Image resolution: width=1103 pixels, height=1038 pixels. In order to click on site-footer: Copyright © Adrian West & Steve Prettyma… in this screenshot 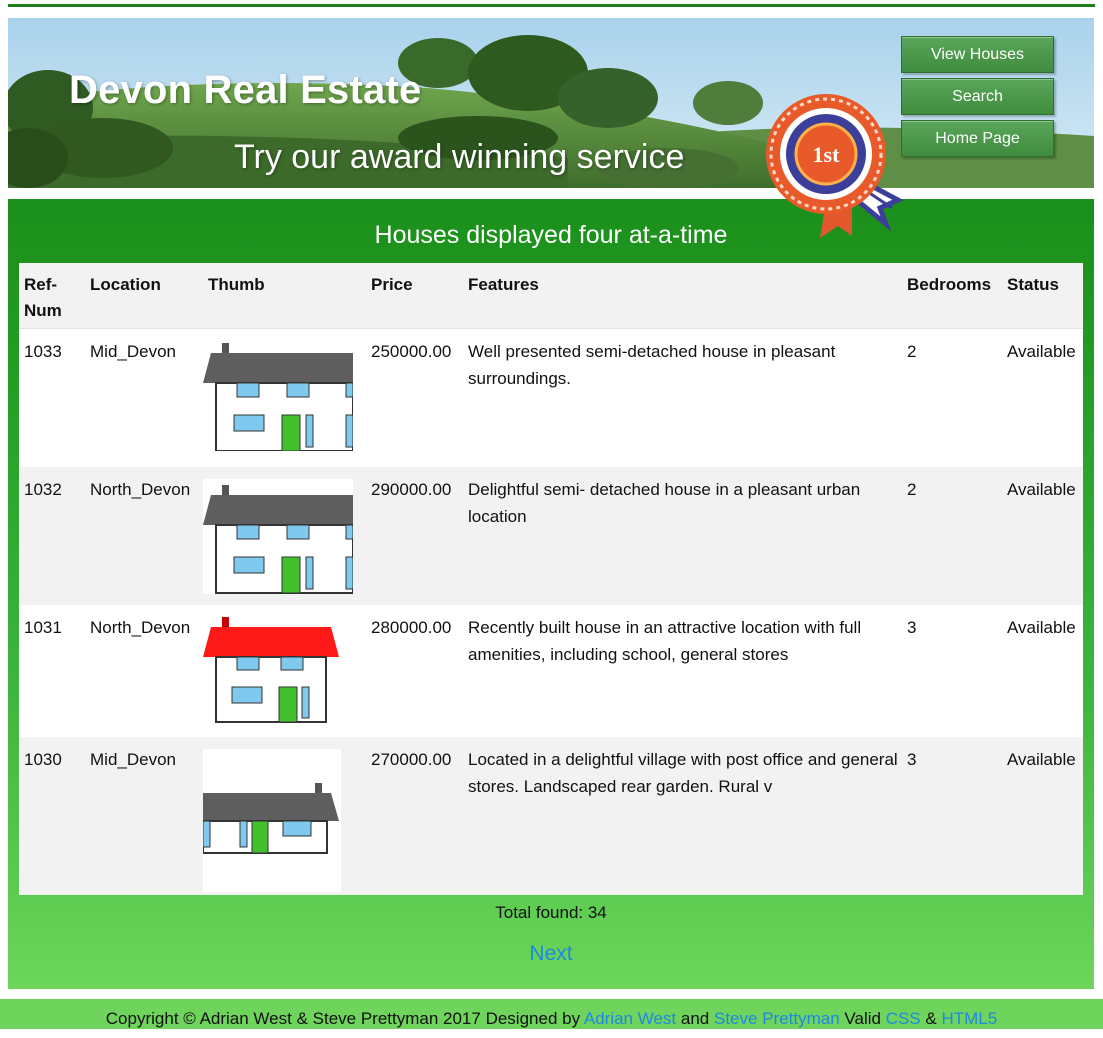, I will do `click(551, 1014)`.